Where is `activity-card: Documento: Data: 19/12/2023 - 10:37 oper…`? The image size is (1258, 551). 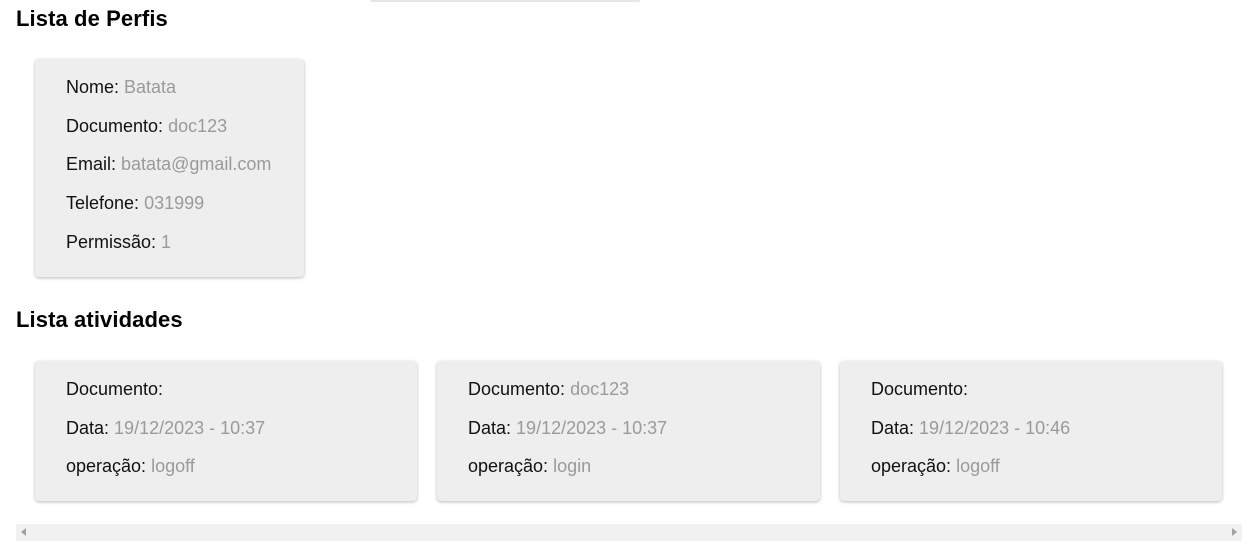
activity-card: Documento: Data: 19/12/2023 - 10:37 oper… is located at coordinates (226, 431).